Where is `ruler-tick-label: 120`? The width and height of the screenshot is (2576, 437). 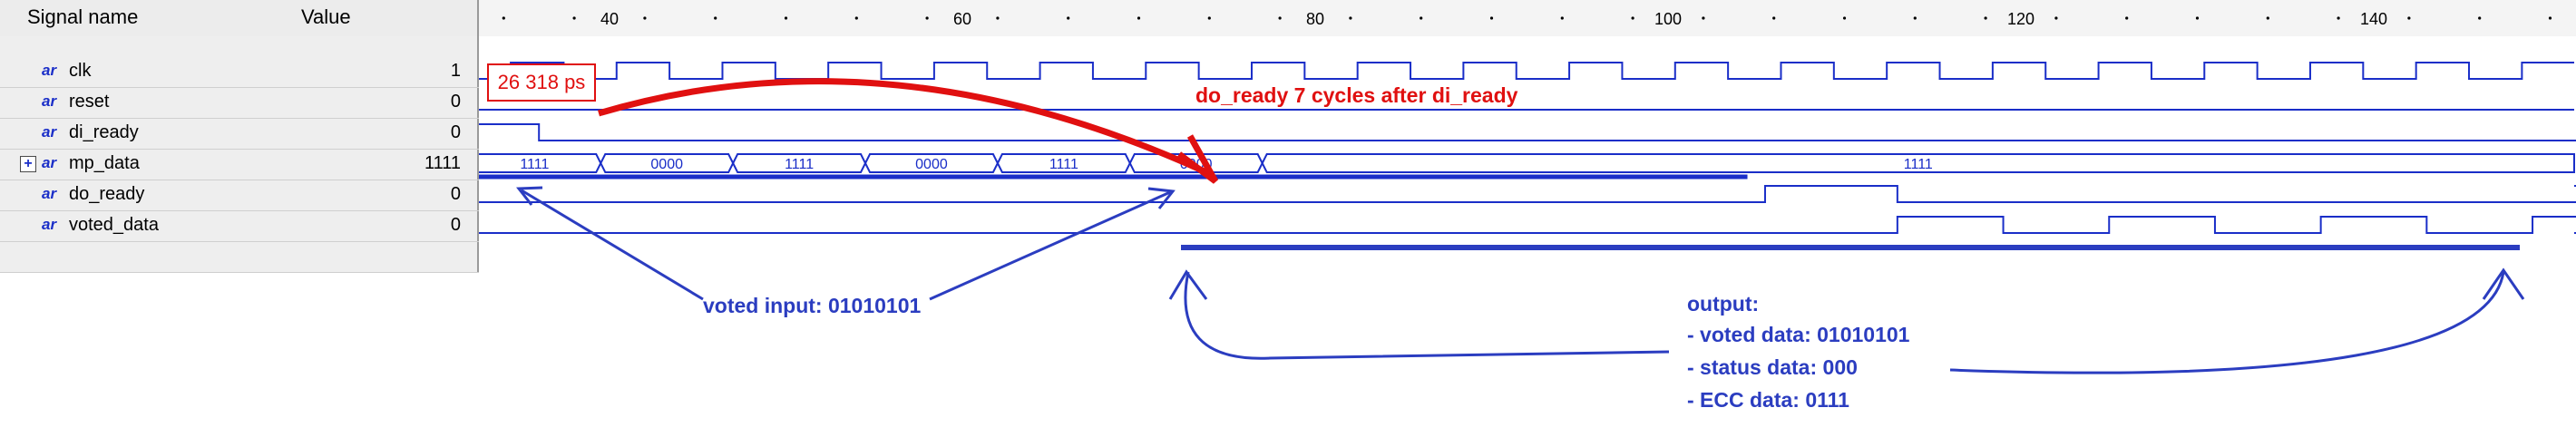
ruler-tick-label: 120 is located at coordinates (2020, 19).